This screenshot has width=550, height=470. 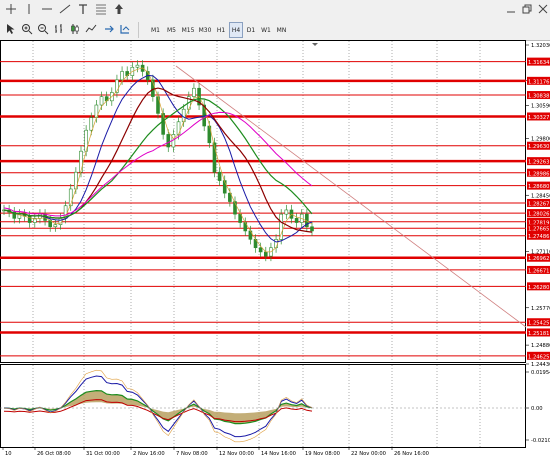 I want to click on level-label: 1.25181, so click(x=538, y=334).